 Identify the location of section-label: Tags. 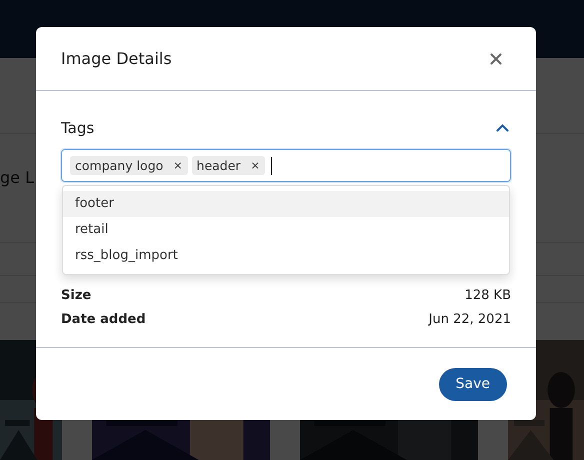
(77, 128).